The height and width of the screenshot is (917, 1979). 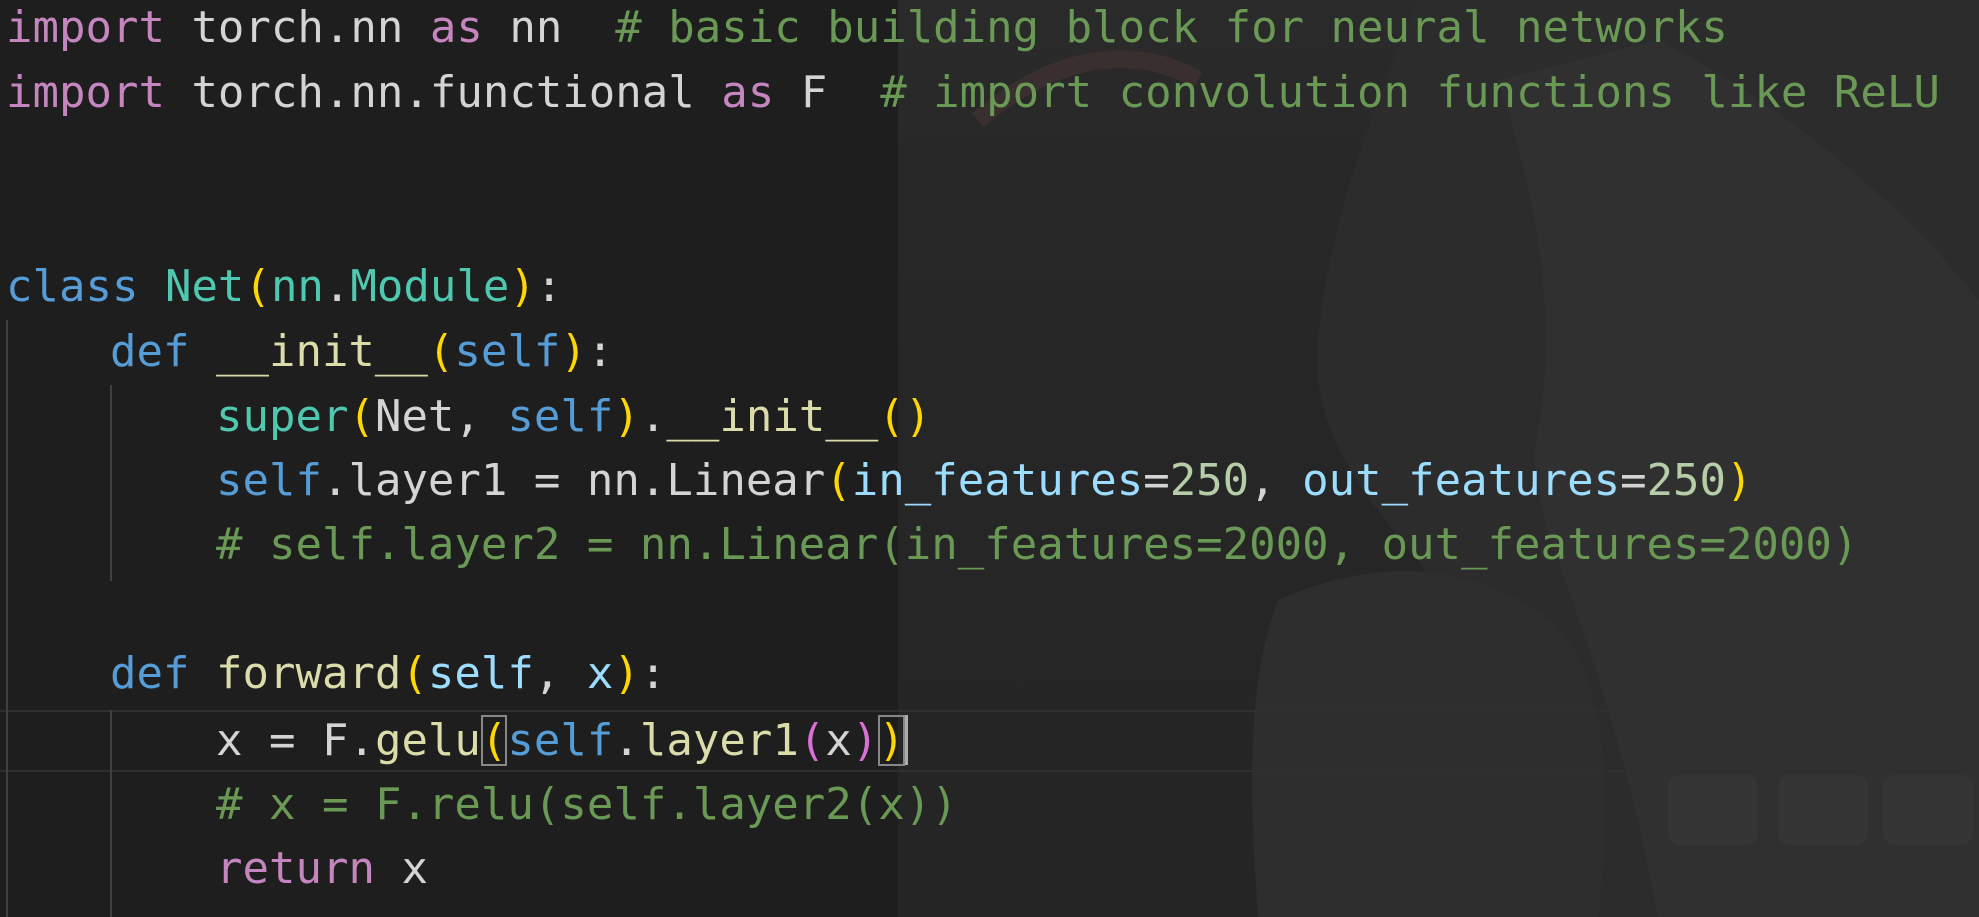 I want to click on code-line-13: # x = F.relu(self.layer2(x)), so click(x=587, y=805).